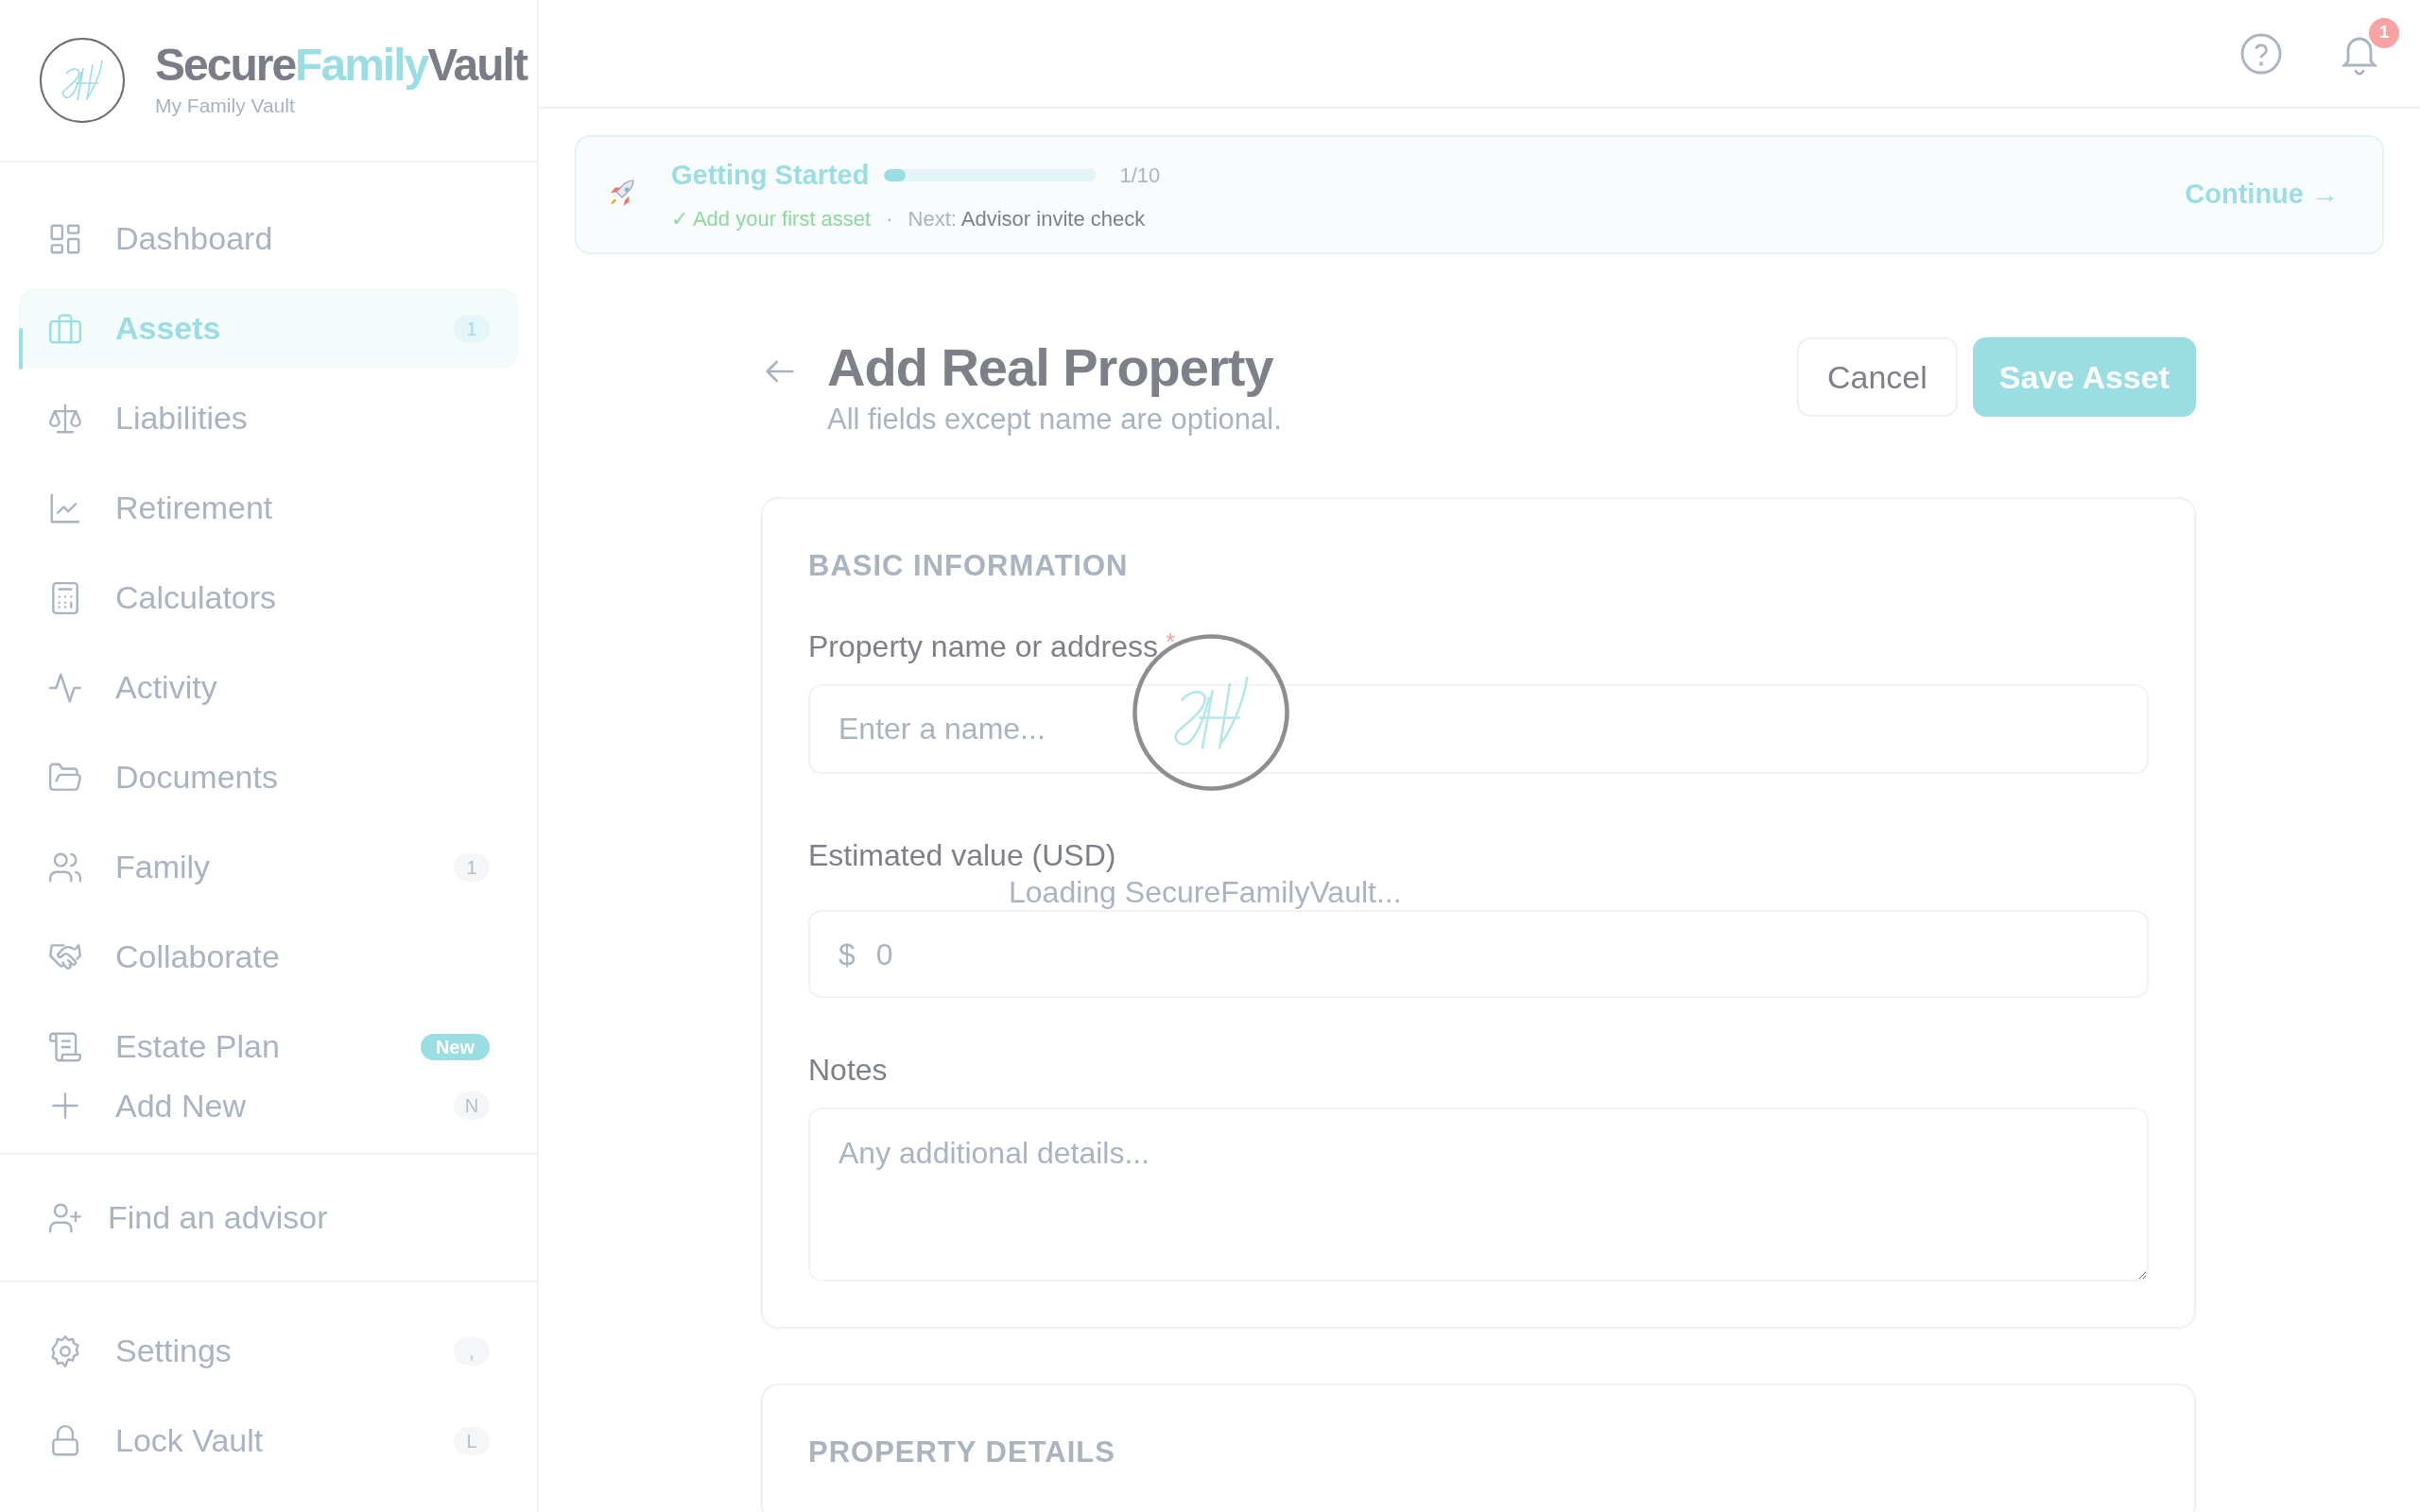 The image size is (2420, 1512). Describe the element at coordinates (472, 1351) in the screenshot. I see `shortcut-key: ,` at that location.